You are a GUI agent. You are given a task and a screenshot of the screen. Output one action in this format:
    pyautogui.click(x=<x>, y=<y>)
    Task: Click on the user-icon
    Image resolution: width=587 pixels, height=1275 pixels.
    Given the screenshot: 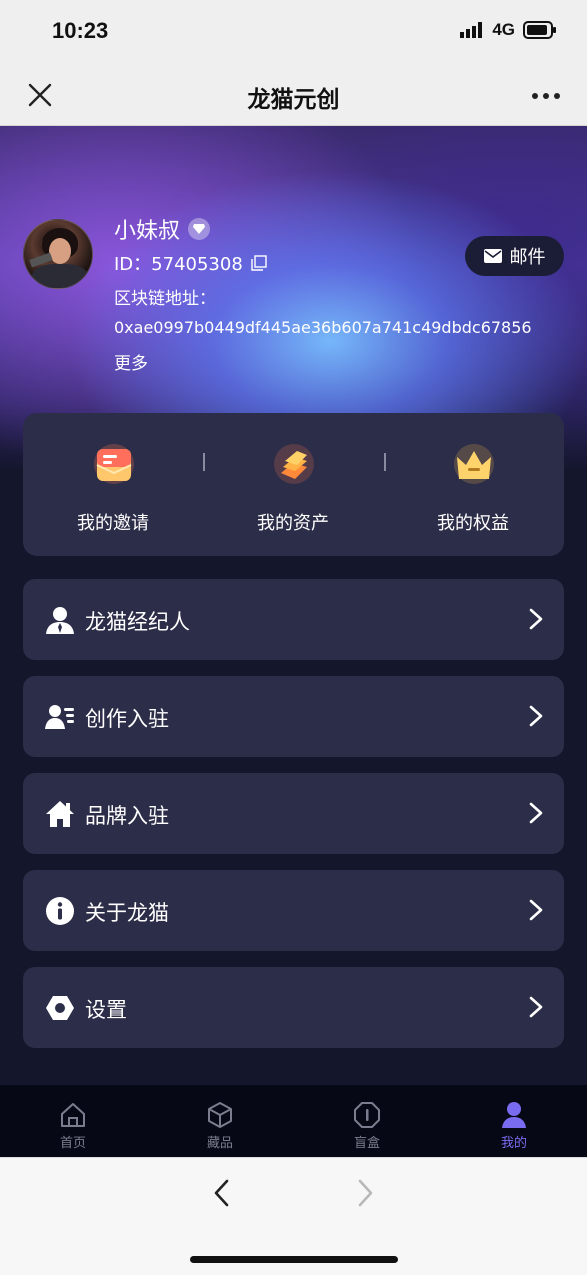 What is the action you would take?
    pyautogui.click(x=514, y=1115)
    